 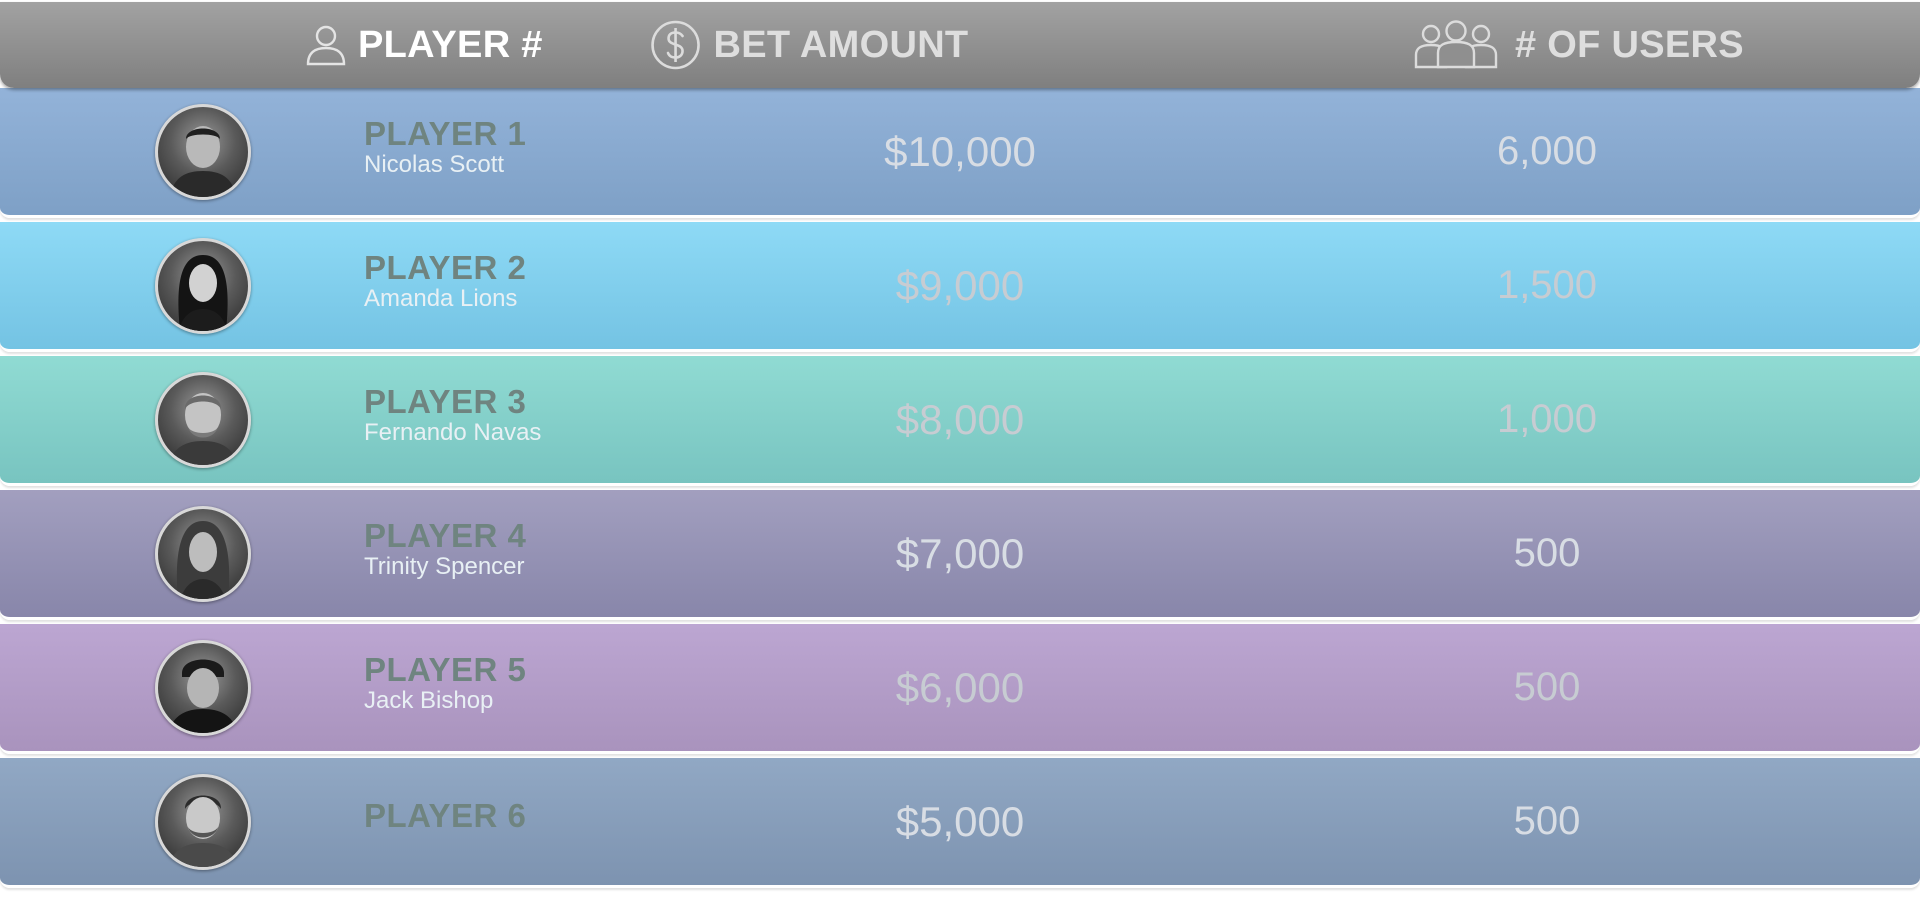 What do you see at coordinates (676, 45) in the screenshot?
I see `dollar-circle-icon` at bounding box center [676, 45].